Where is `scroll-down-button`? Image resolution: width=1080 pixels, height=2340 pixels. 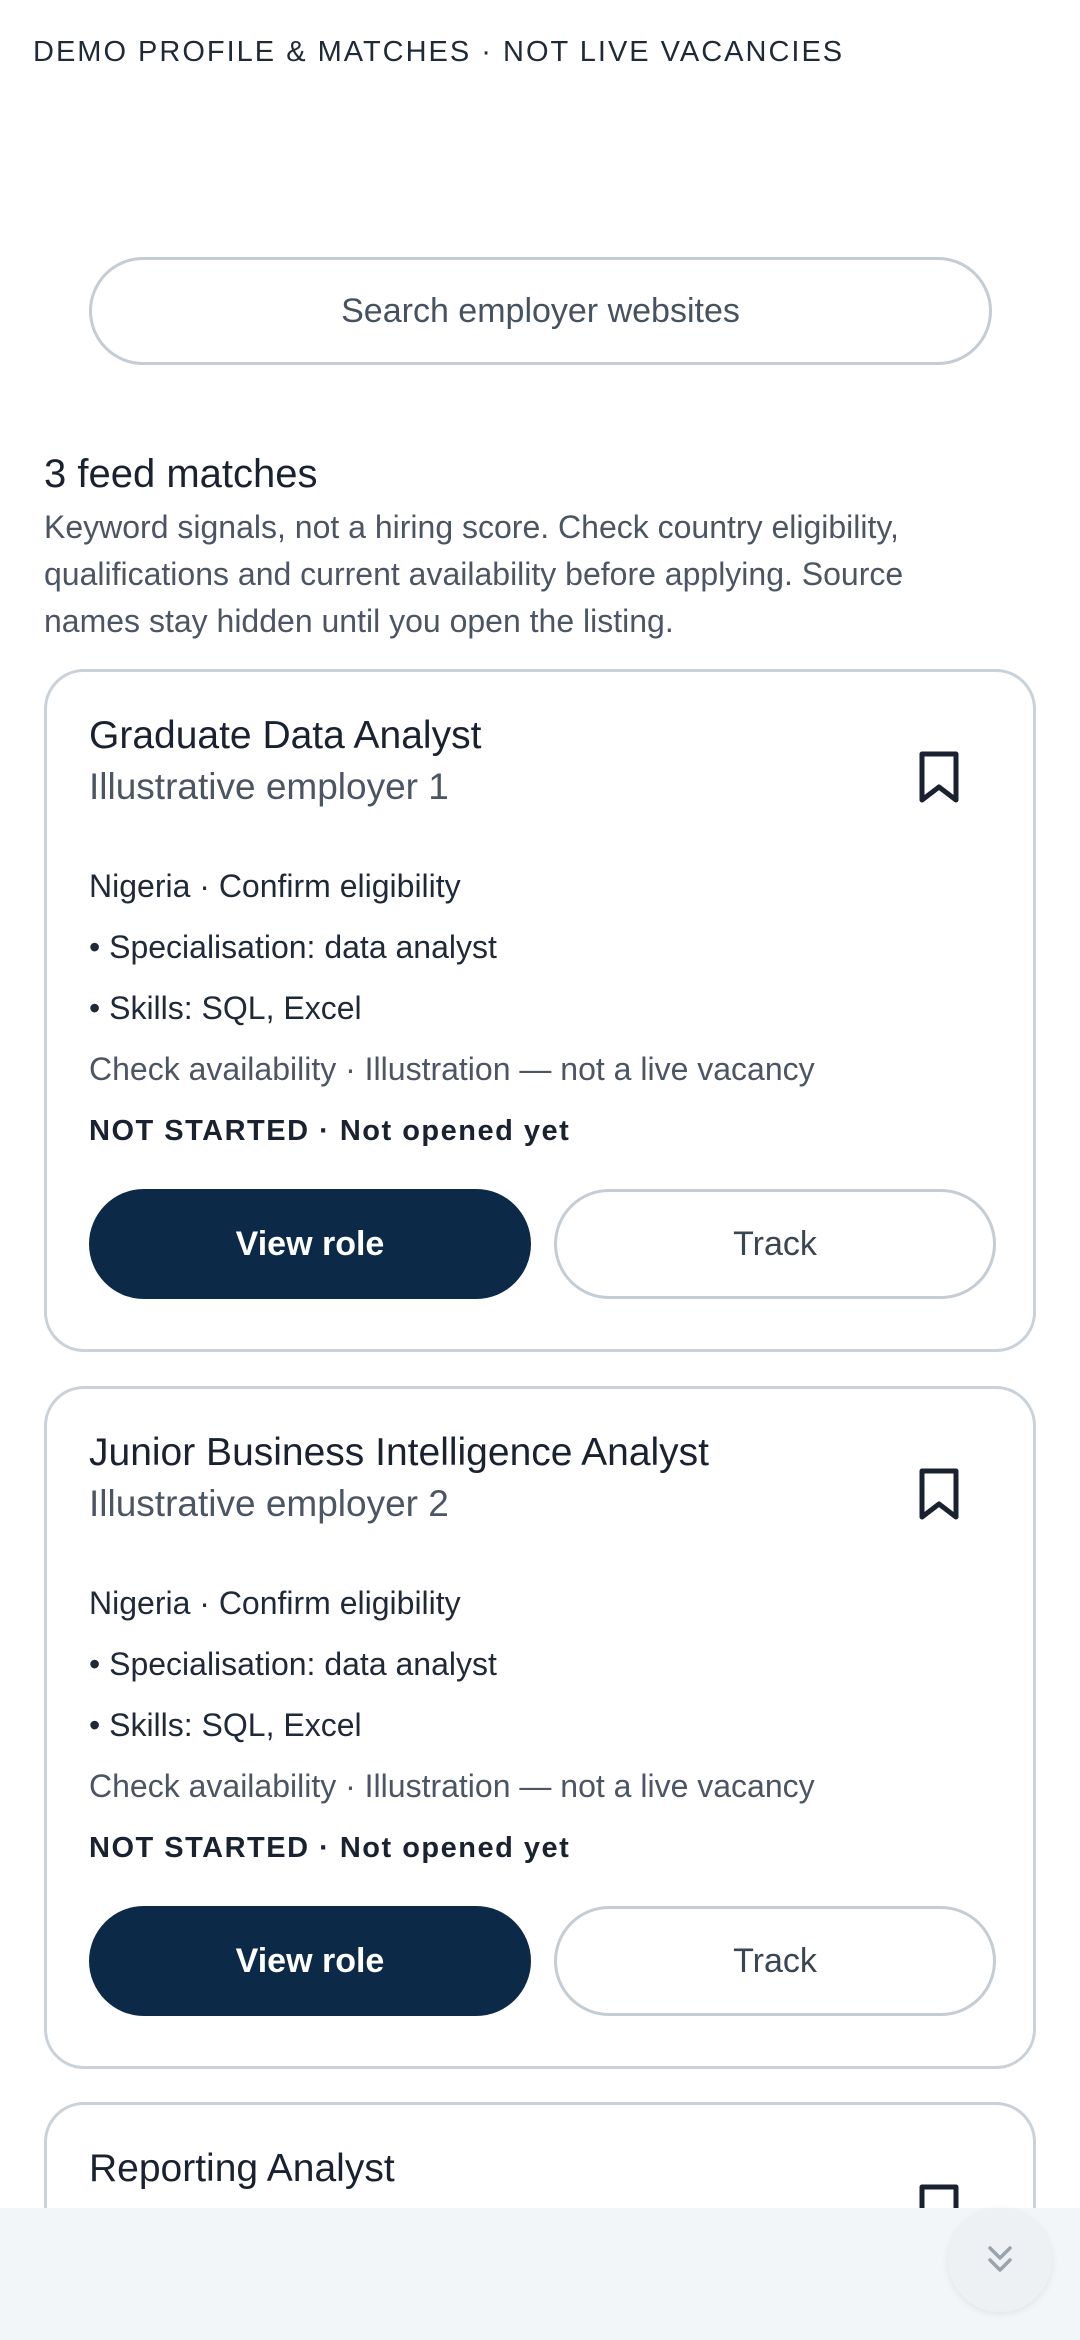
scroll-down-button is located at coordinates (1000, 2260).